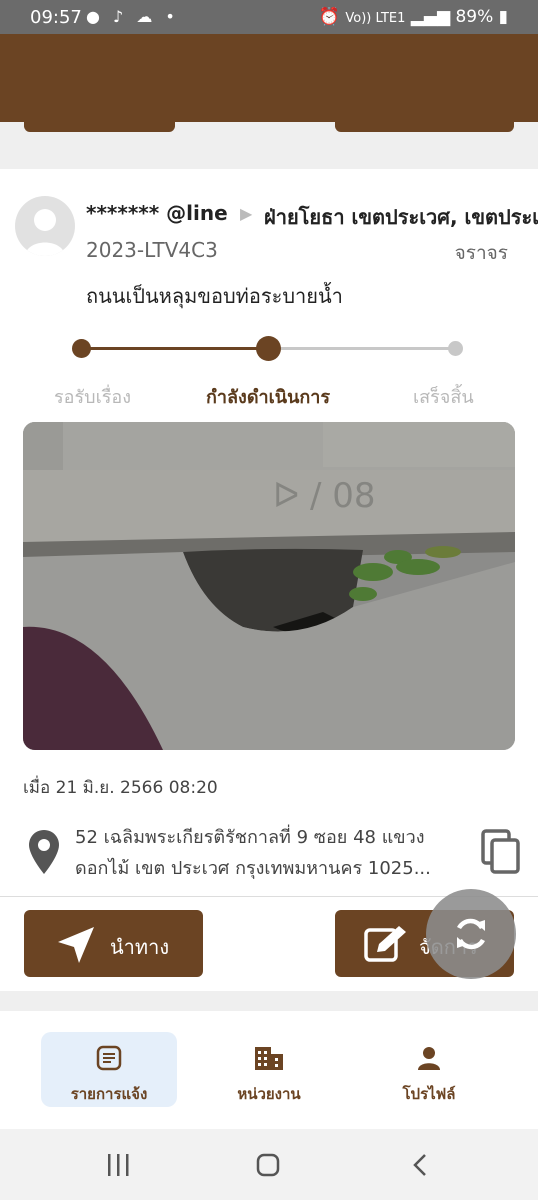  I want to click on nav-item-agencies: หน่วยงาน, so click(269, 1069).